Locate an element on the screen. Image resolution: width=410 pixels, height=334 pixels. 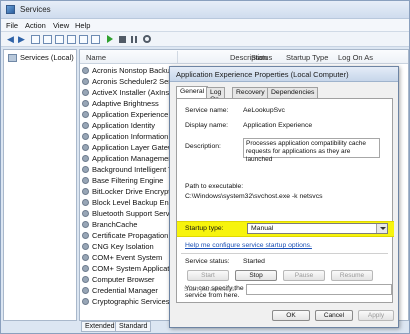
service-row: Block Level Backup Engine is located at coordinates (131, 202).